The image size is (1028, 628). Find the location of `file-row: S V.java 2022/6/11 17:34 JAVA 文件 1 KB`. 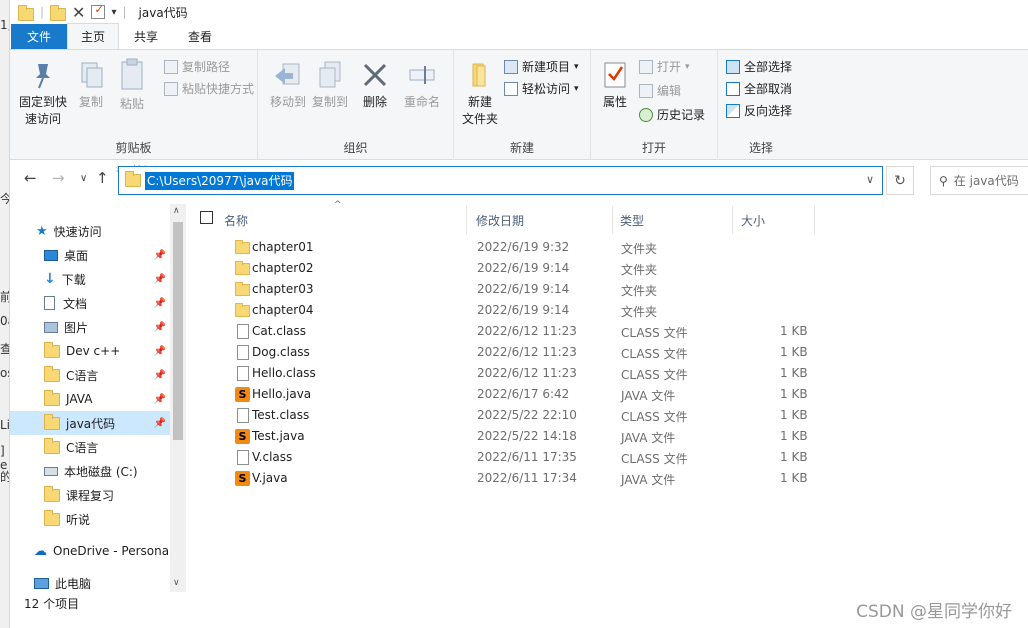

file-row: S V.java 2022/6/11 17:34 JAVA 文件 1 KB is located at coordinates (586, 478).